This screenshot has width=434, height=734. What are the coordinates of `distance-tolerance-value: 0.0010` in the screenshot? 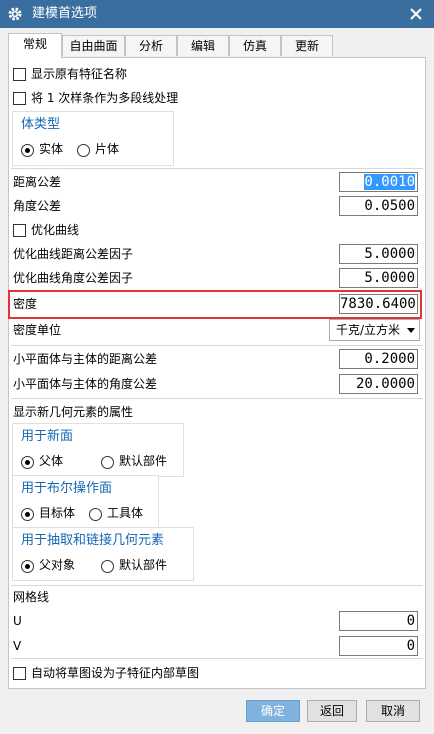 It's located at (389, 182).